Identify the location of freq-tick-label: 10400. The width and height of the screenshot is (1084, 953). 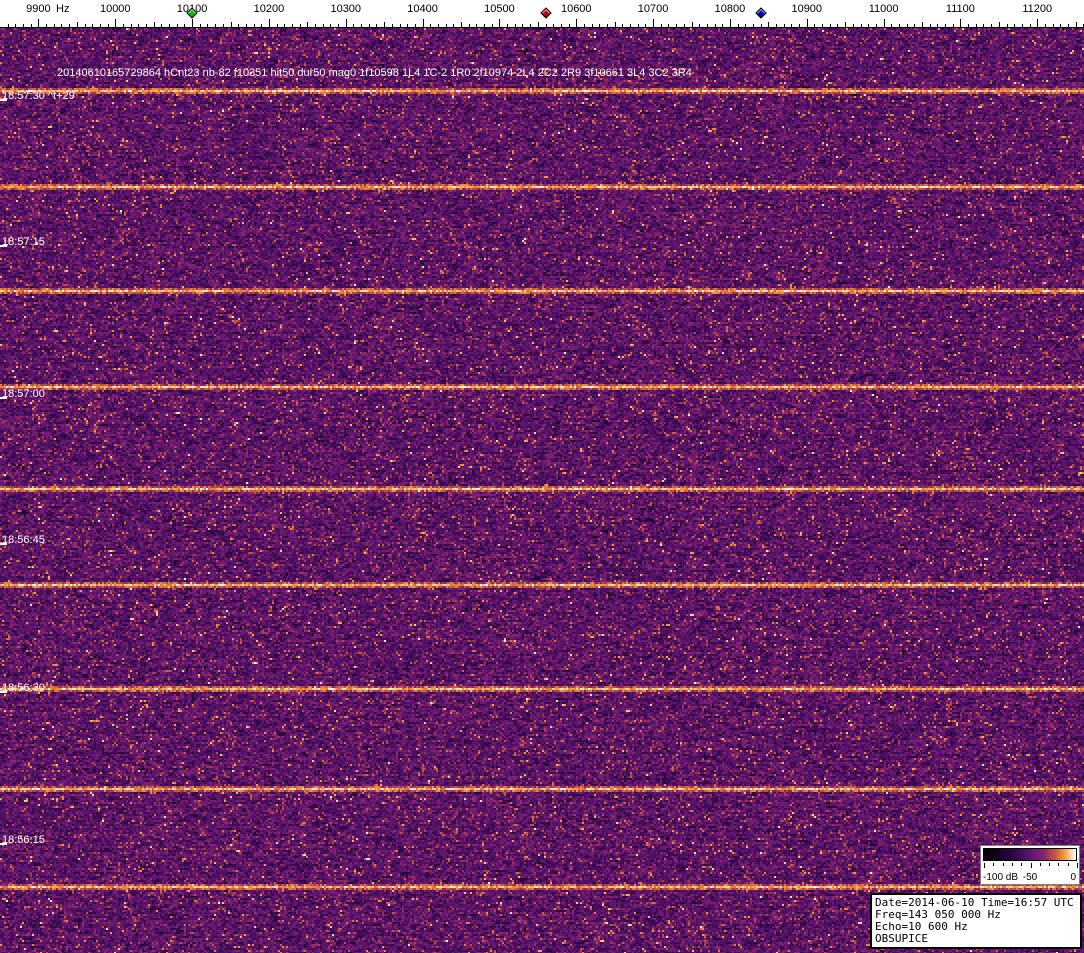
(422, 9).